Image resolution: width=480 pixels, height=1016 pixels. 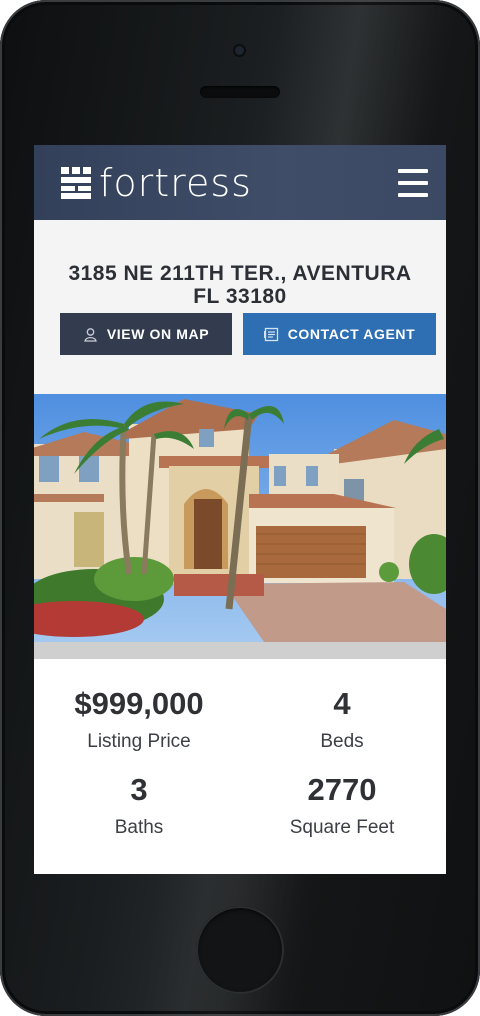 What do you see at coordinates (271, 334) in the screenshot?
I see `contact-card-icon` at bounding box center [271, 334].